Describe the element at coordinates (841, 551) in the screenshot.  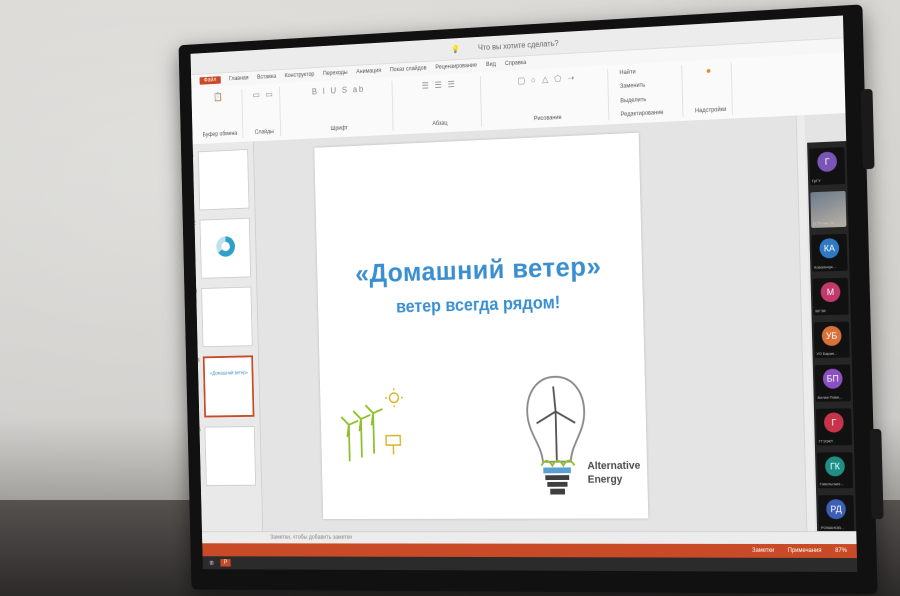
I see `zoom-level: 87%` at that location.